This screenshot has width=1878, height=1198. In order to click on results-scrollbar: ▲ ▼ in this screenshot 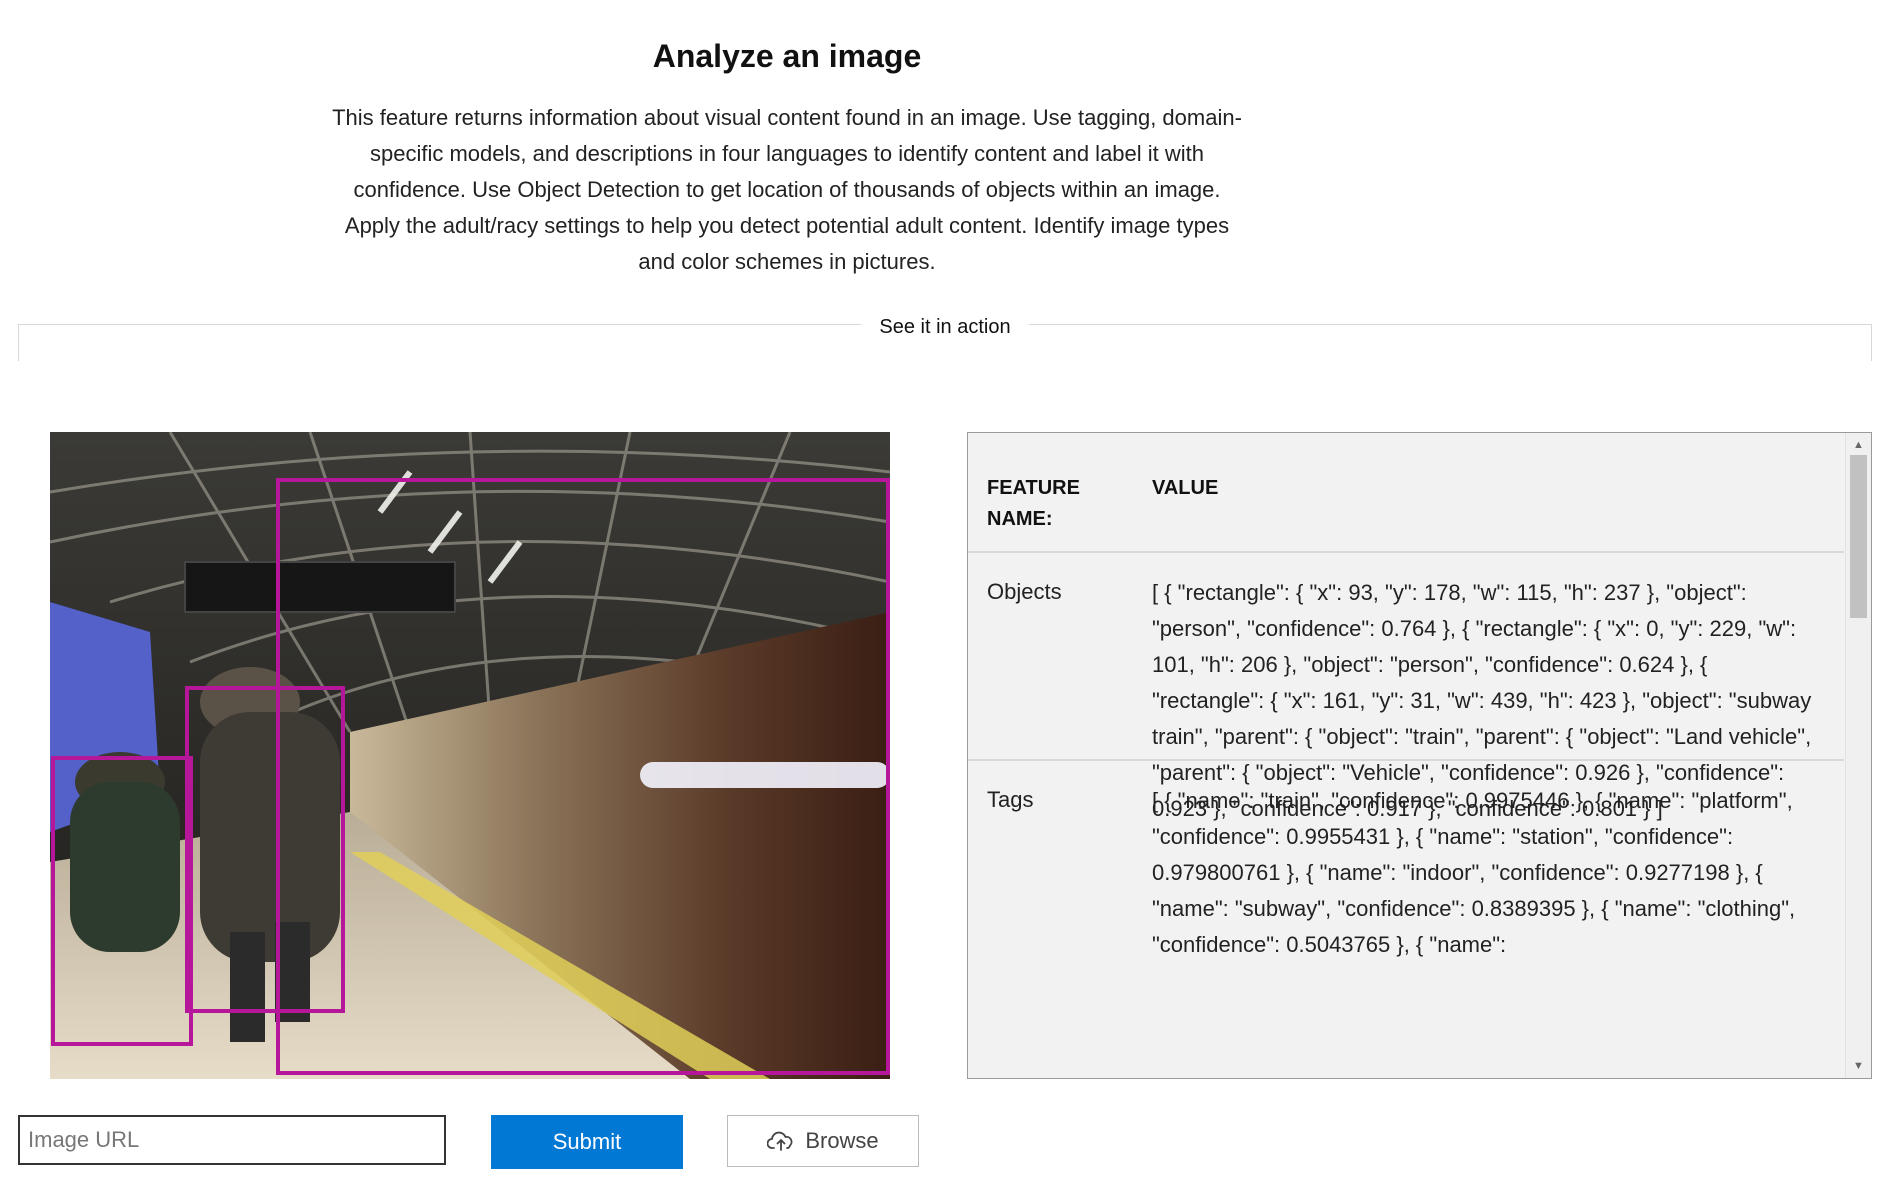, I will do `click(1858, 755)`.